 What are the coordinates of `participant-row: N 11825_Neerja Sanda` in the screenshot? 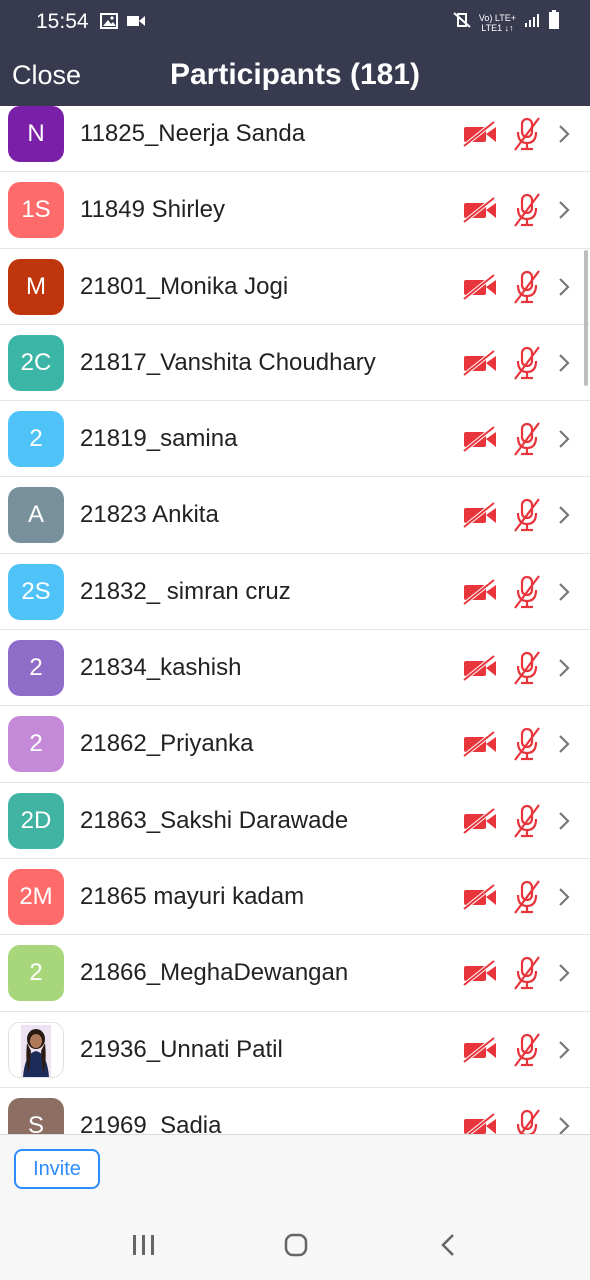 It's located at (295, 139).